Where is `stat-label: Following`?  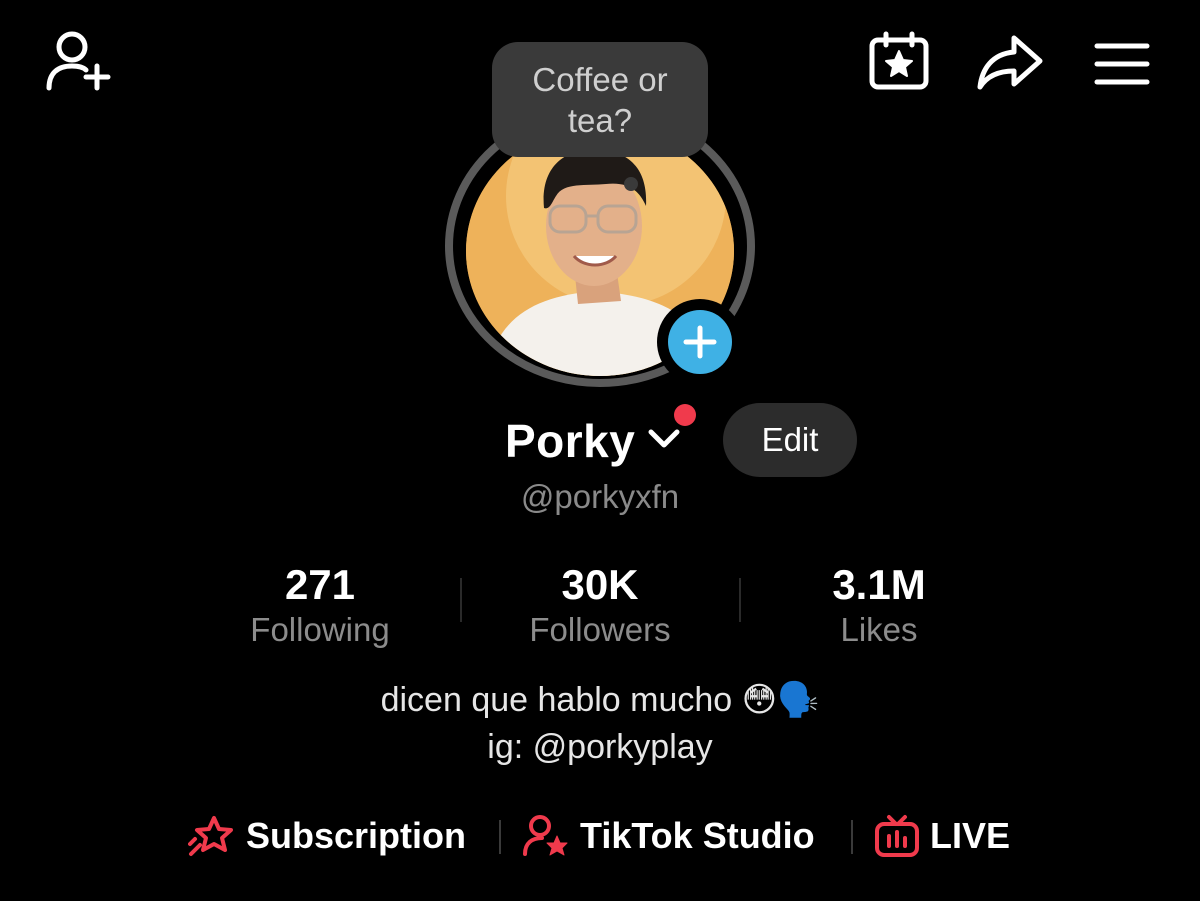
stat-label: Following is located at coordinates (320, 629).